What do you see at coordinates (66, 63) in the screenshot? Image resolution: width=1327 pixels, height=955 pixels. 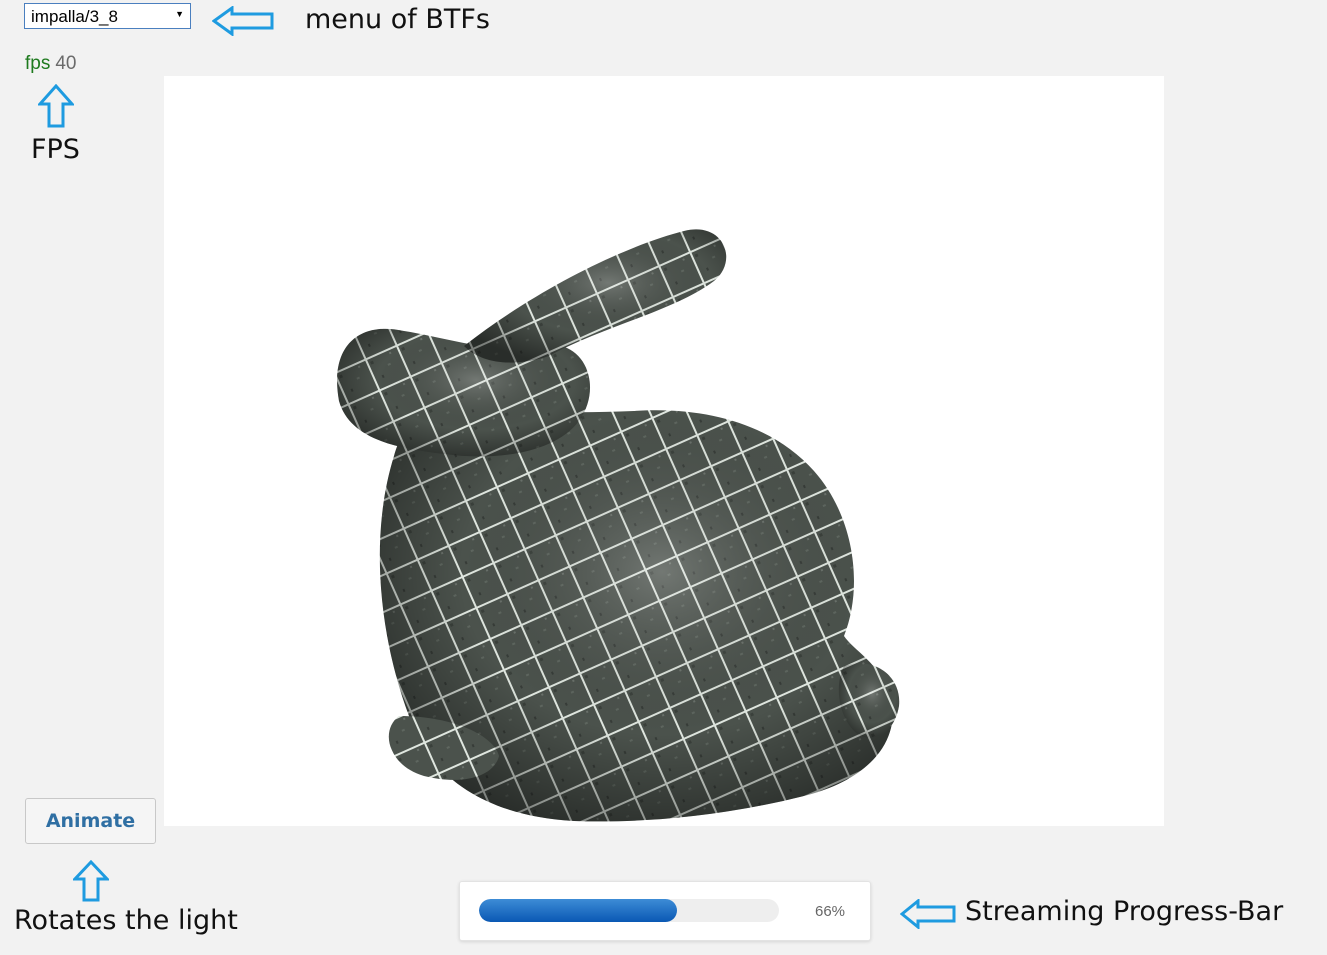 I see `fps-value: 40` at bounding box center [66, 63].